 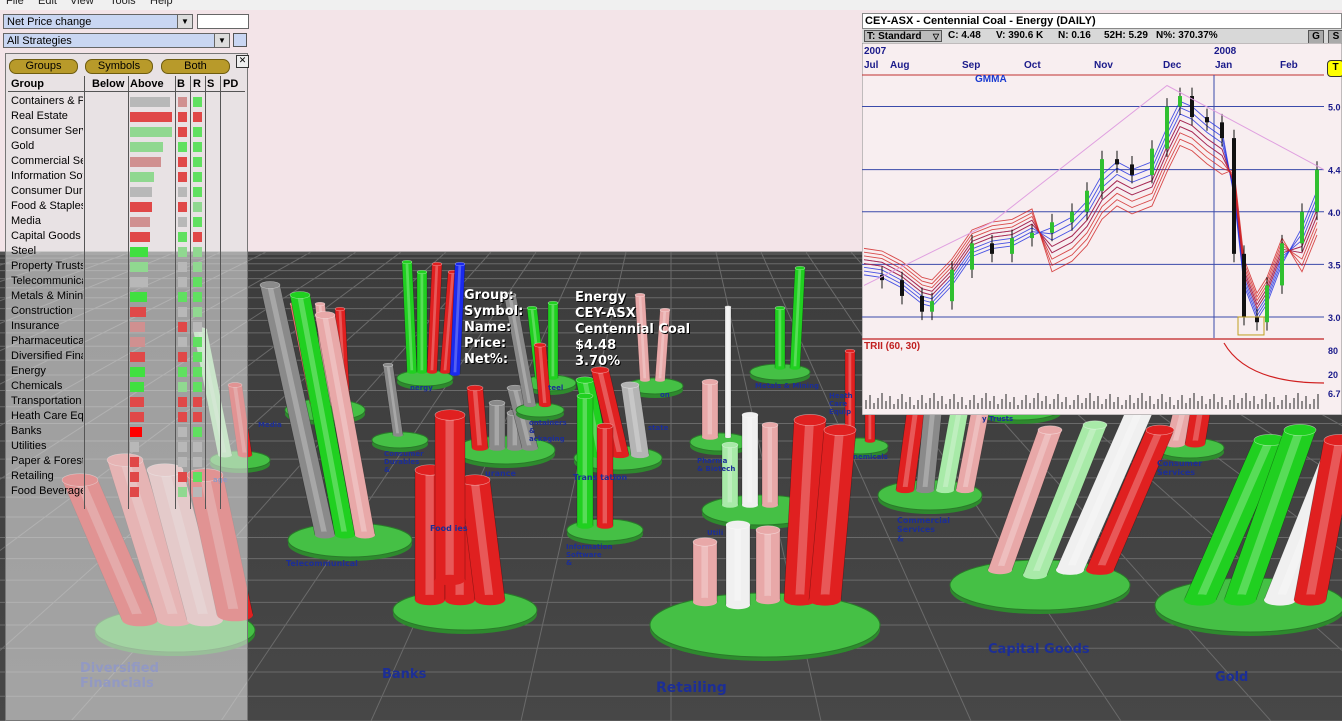 I want to click on s-button: S, so click(x=1335, y=37).